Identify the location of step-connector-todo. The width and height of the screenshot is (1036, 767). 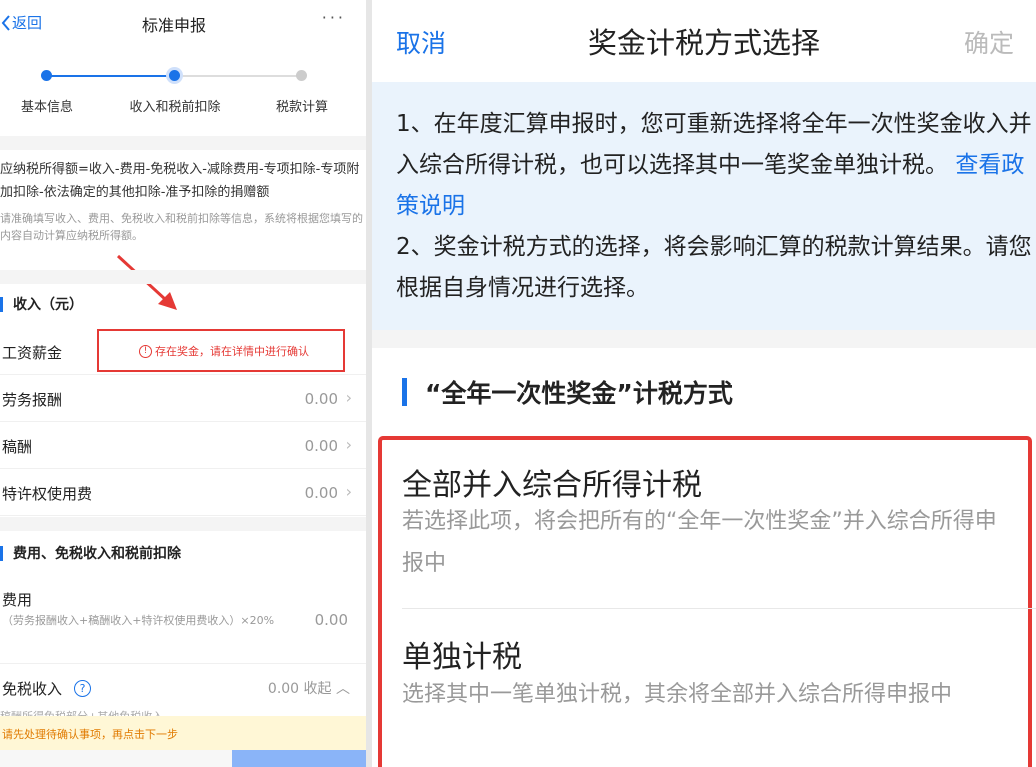
(238, 76).